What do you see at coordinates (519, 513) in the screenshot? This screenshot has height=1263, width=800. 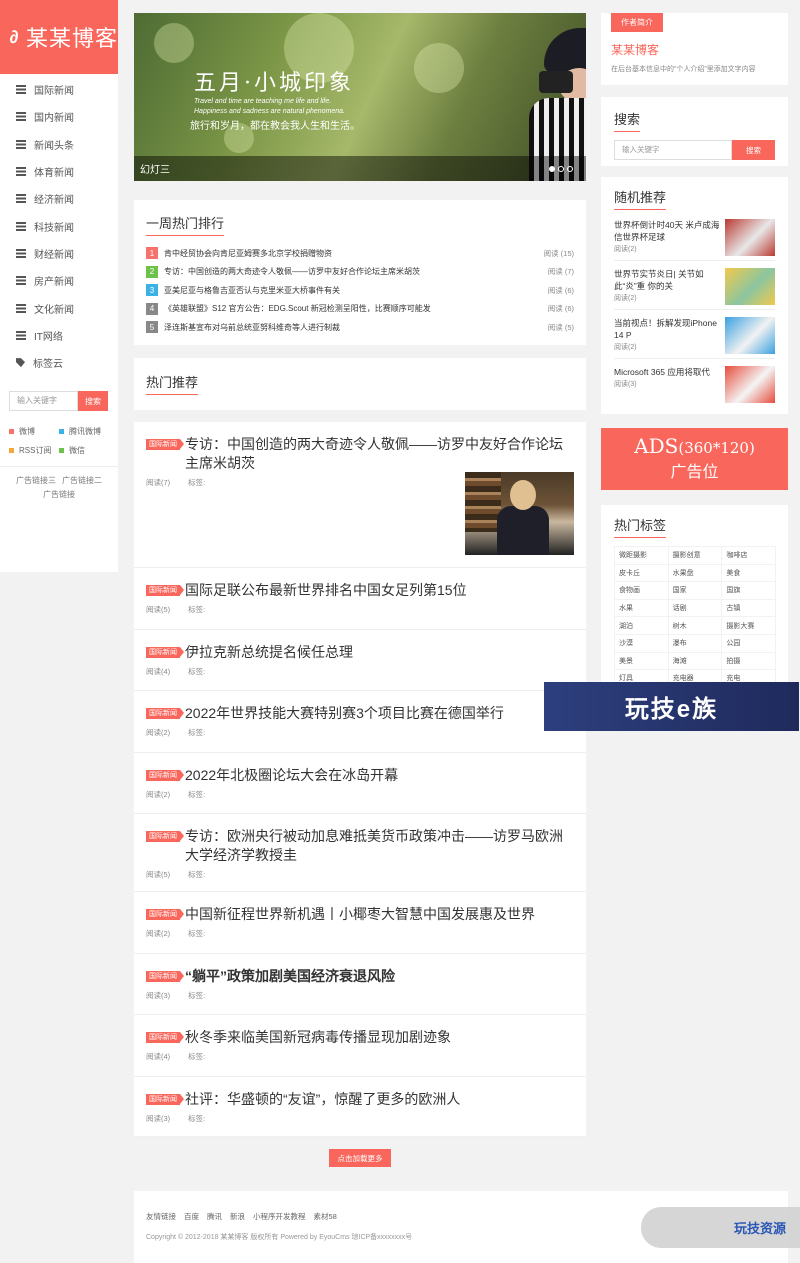 I see `article-thumbnail` at bounding box center [519, 513].